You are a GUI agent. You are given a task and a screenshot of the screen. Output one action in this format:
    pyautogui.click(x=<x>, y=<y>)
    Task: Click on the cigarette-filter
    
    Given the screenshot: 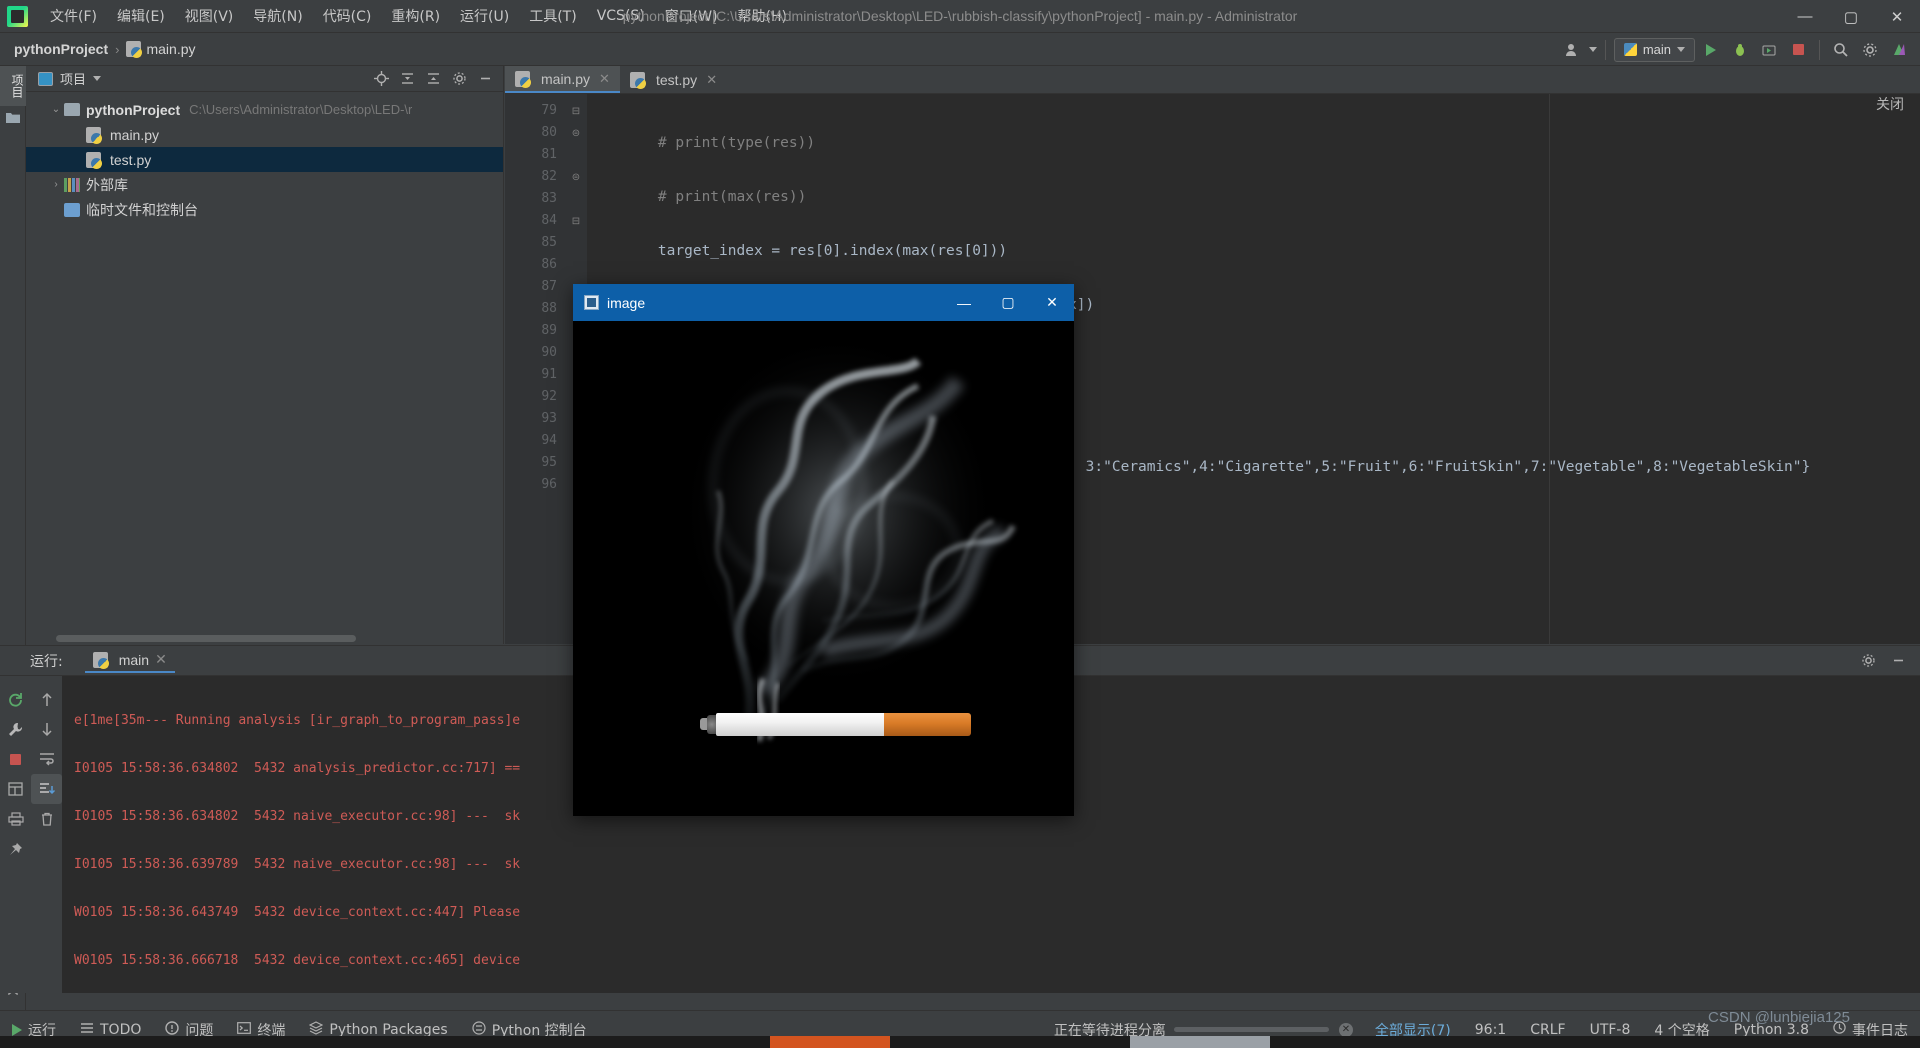 What is the action you would take?
    pyautogui.click(x=927, y=724)
    